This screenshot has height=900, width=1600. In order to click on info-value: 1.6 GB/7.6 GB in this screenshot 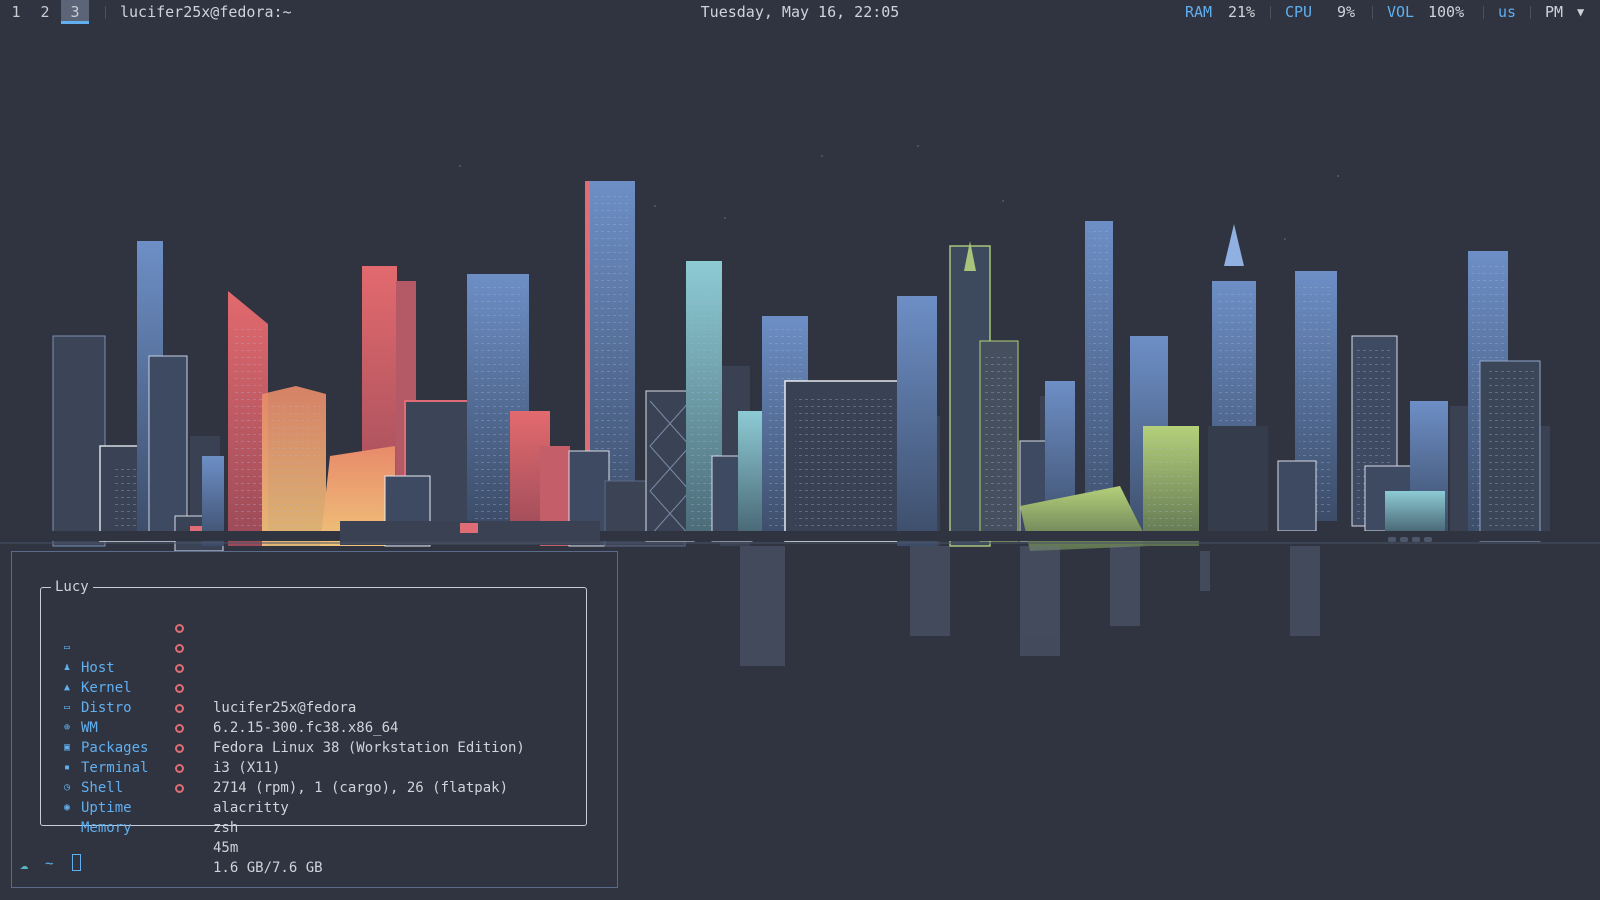, I will do `click(268, 868)`.